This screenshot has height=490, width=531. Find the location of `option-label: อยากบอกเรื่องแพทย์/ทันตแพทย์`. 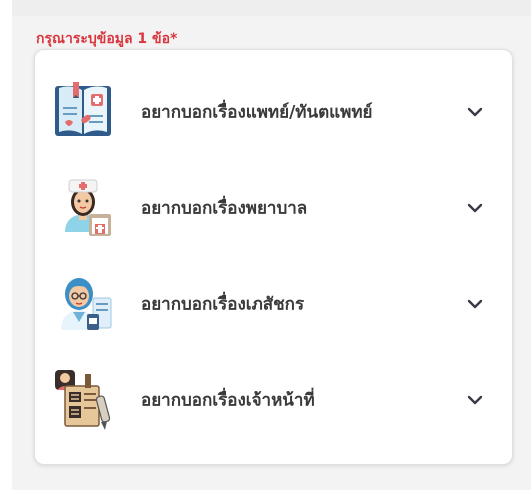

option-label: อยากบอกเรื่องแพทย์/ทันตแพทย์ is located at coordinates (257, 112).